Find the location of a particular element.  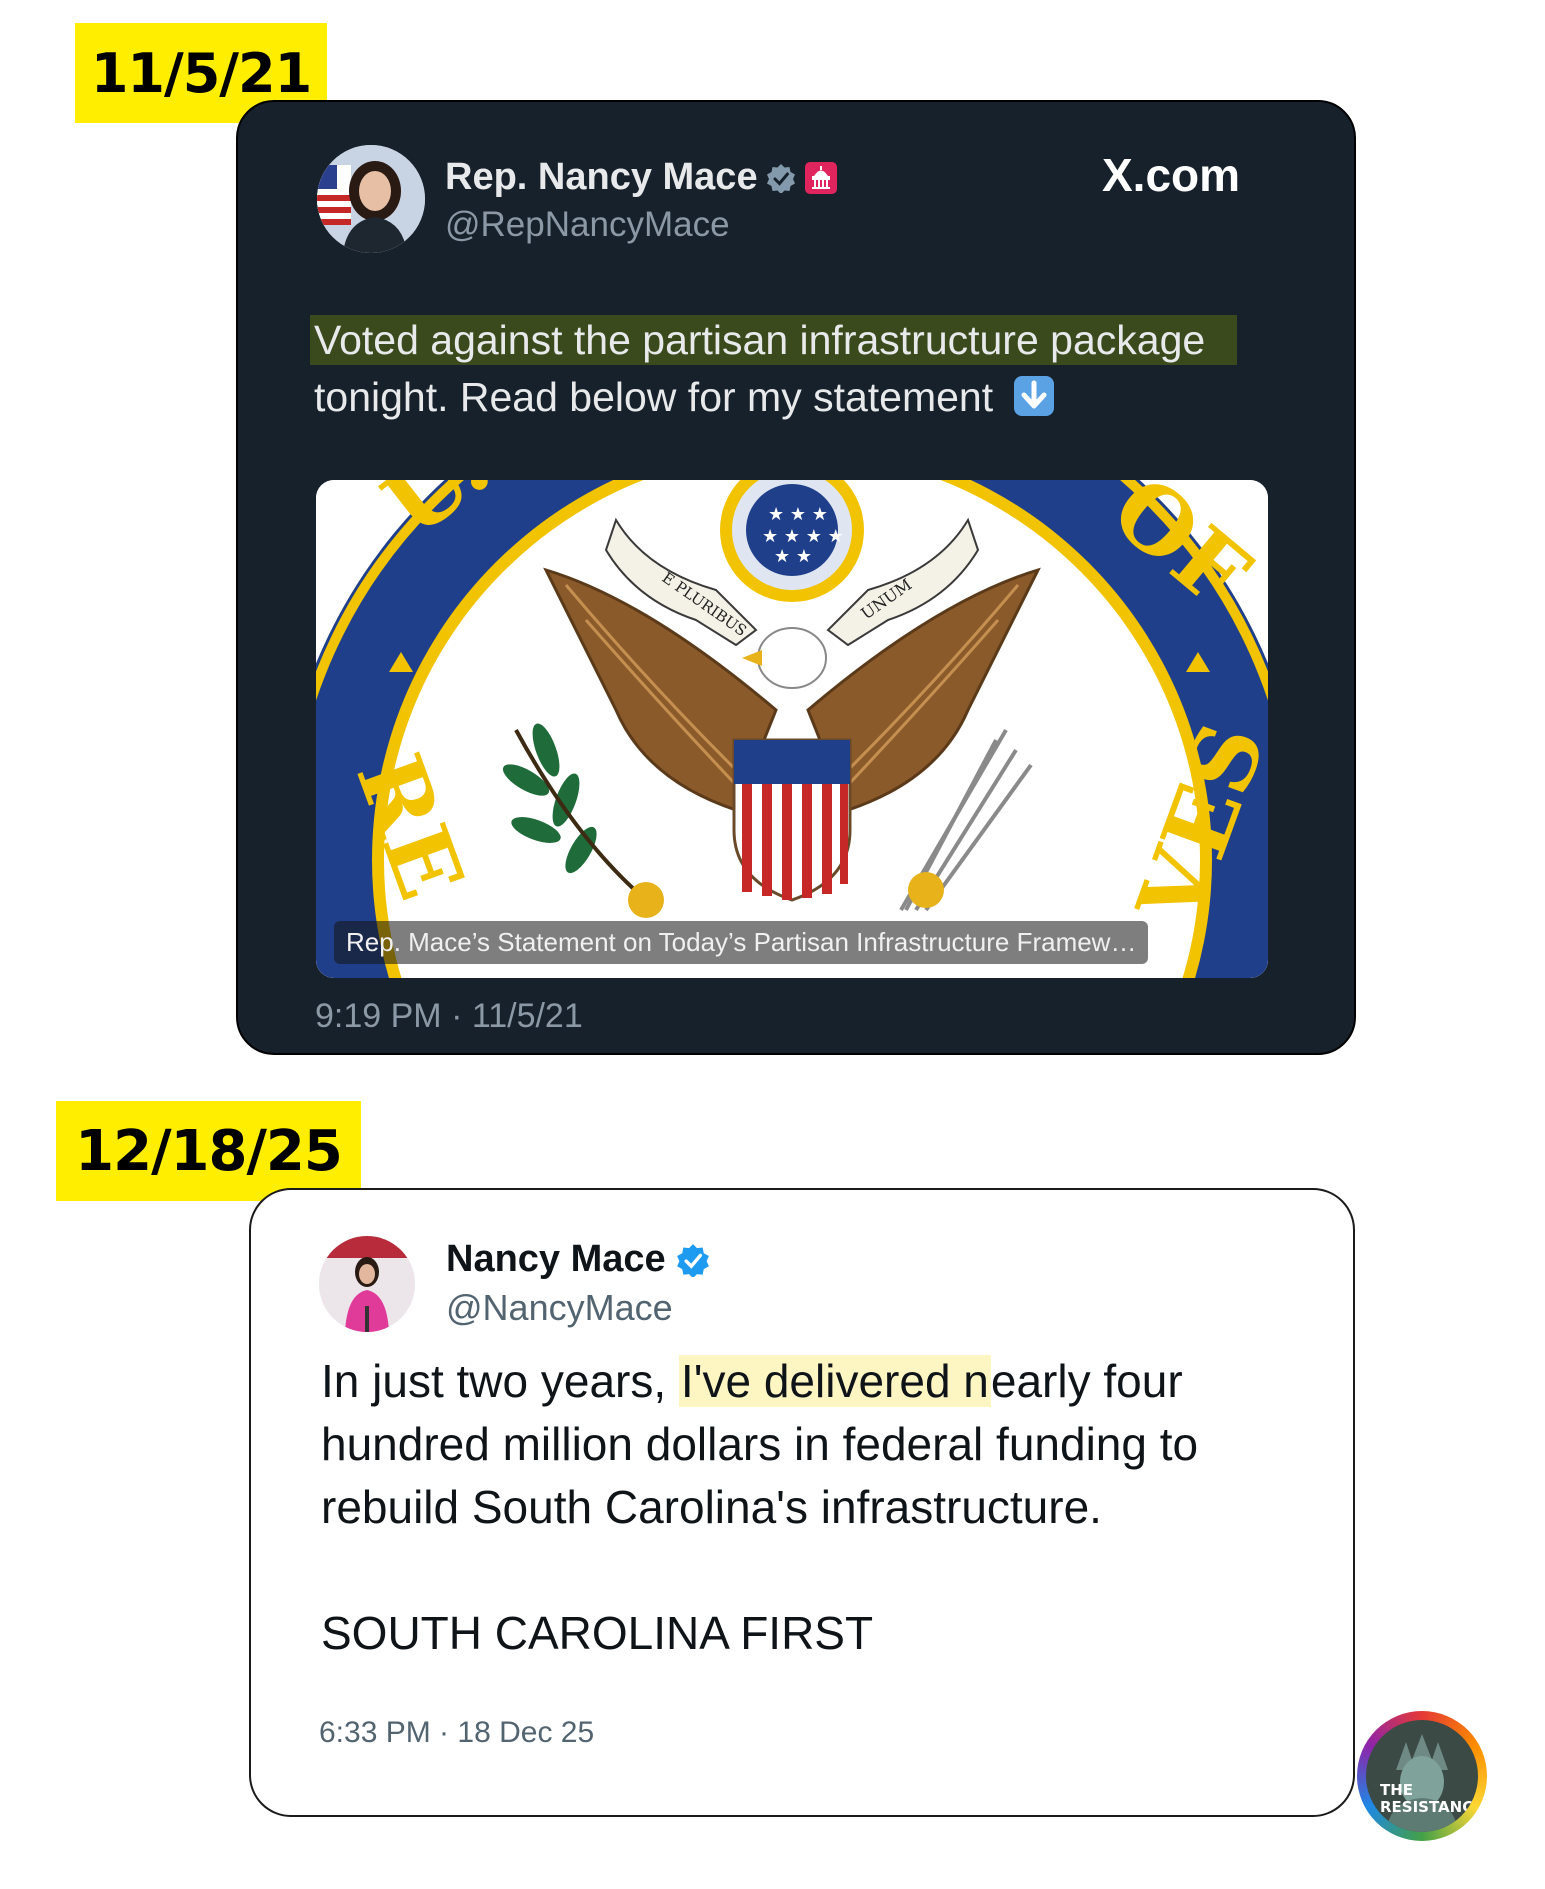

verified-gray-badge-icon is located at coordinates (780, 178).